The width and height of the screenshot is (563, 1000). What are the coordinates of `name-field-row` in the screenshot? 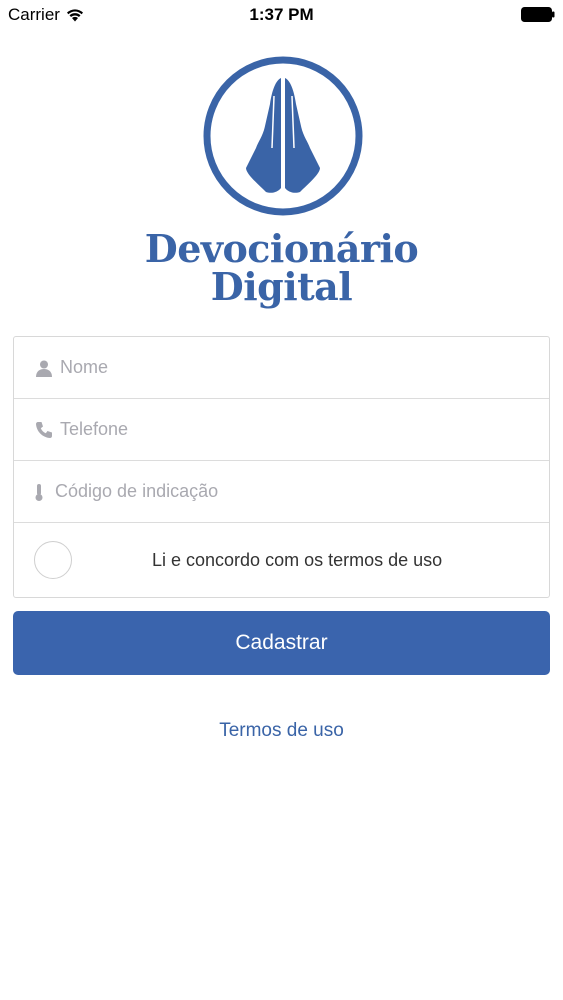 It's located at (281, 368).